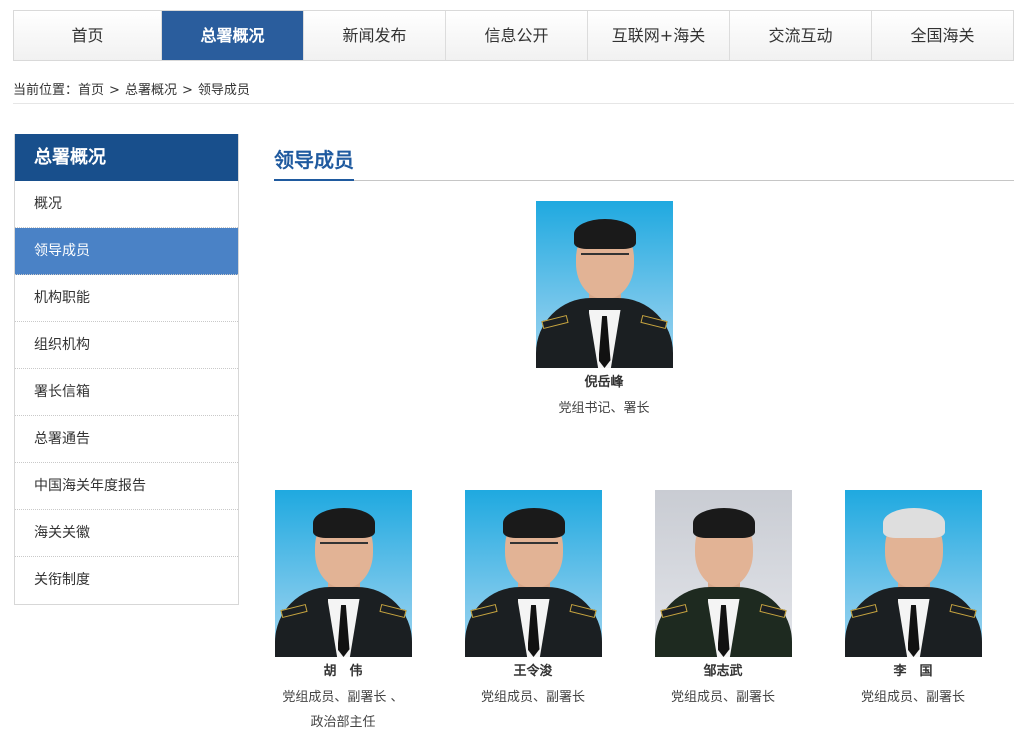 The image size is (1030, 736). I want to click on leader-role: 党组书记、署长, so click(604, 408).